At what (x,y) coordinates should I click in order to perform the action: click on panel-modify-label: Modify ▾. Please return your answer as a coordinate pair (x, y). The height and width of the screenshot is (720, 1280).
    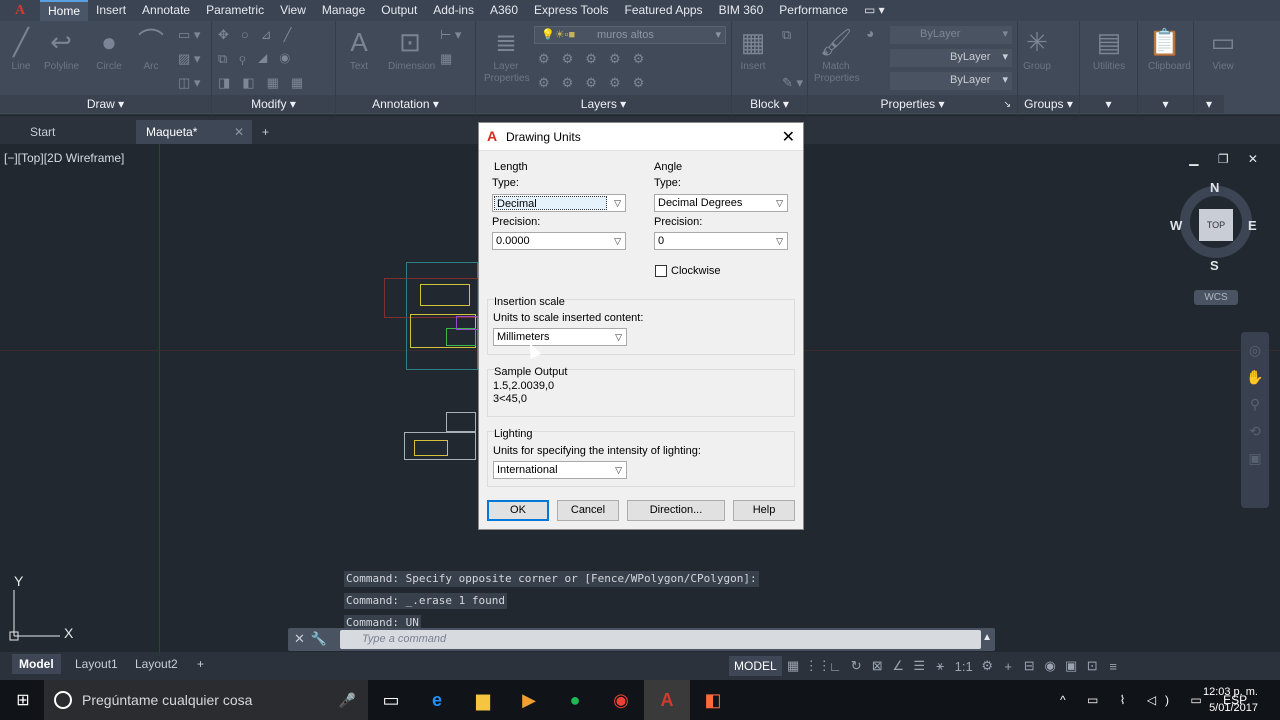
    Looking at the image, I should click on (273, 104).